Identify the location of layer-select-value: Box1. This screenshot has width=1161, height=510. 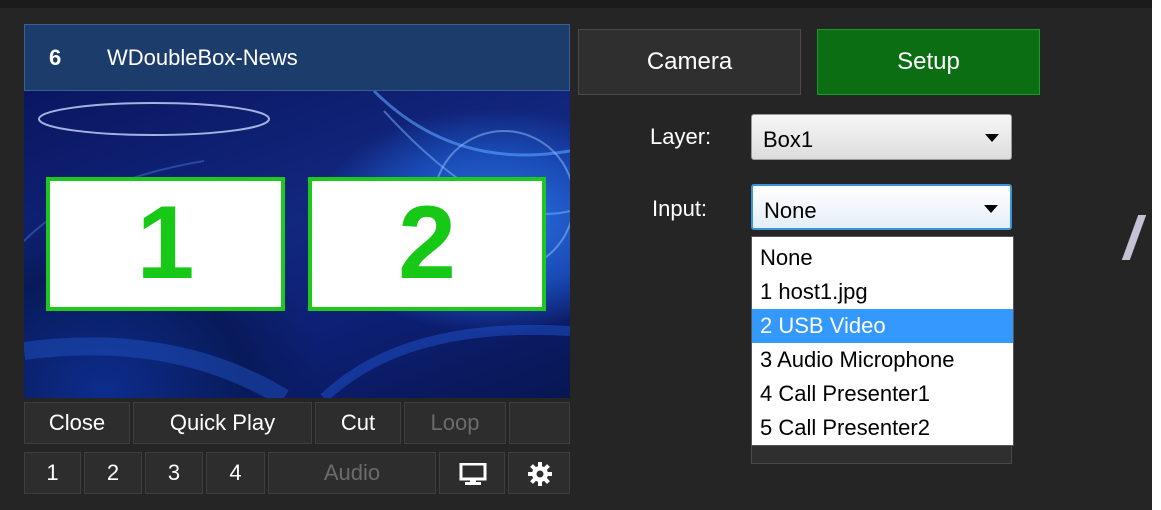
(788, 139).